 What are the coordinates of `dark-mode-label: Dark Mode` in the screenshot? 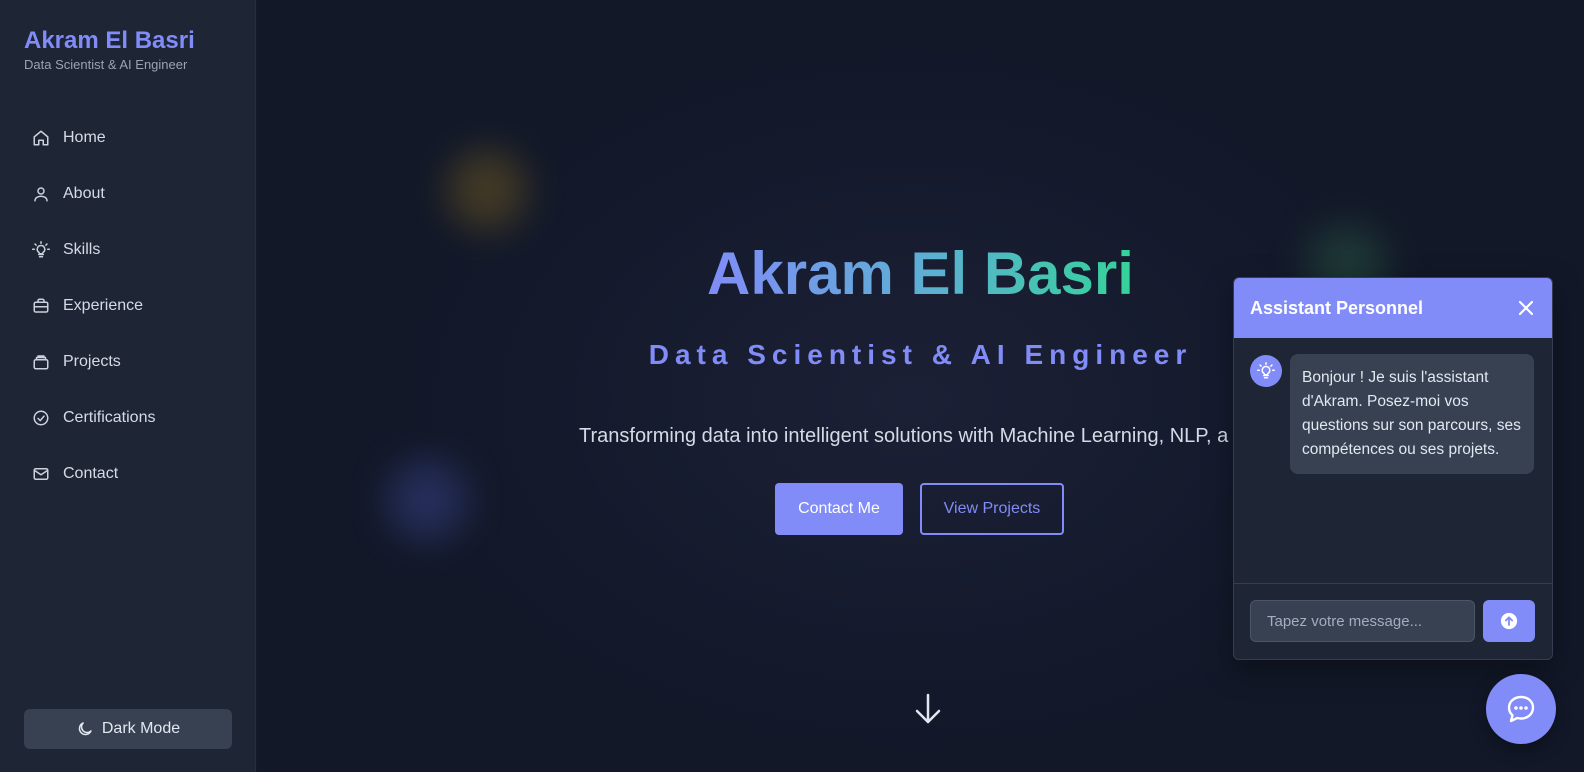 It's located at (141, 728).